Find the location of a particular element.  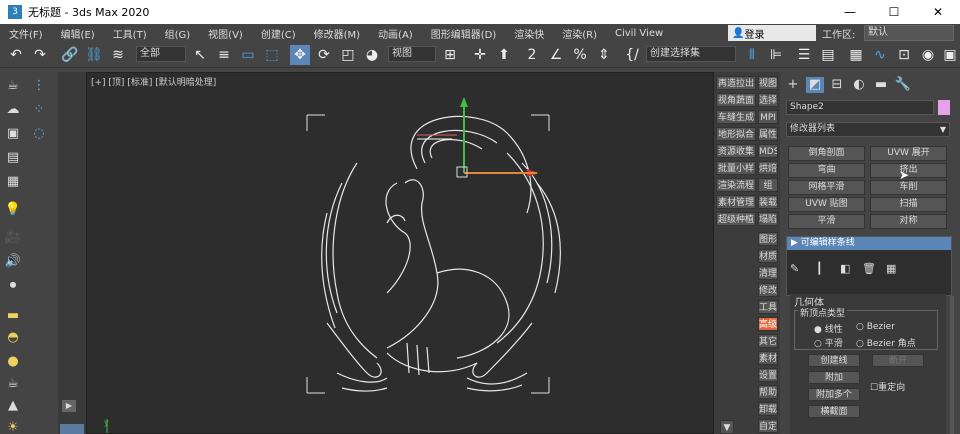

menu-file: 文件(F) is located at coordinates (26, 33).